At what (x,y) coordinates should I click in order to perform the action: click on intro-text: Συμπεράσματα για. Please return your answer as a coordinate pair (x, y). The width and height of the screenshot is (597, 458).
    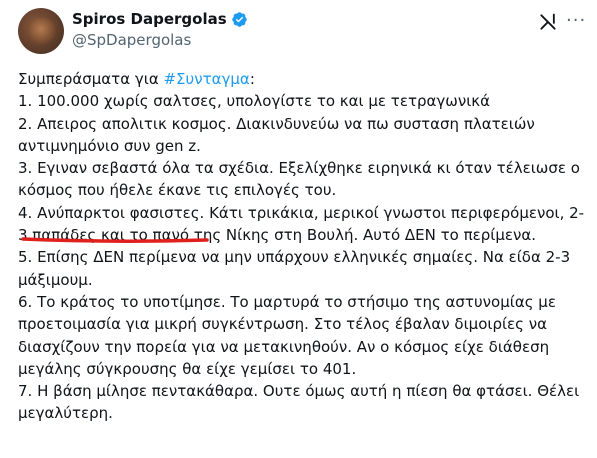
    Looking at the image, I should click on (91, 79).